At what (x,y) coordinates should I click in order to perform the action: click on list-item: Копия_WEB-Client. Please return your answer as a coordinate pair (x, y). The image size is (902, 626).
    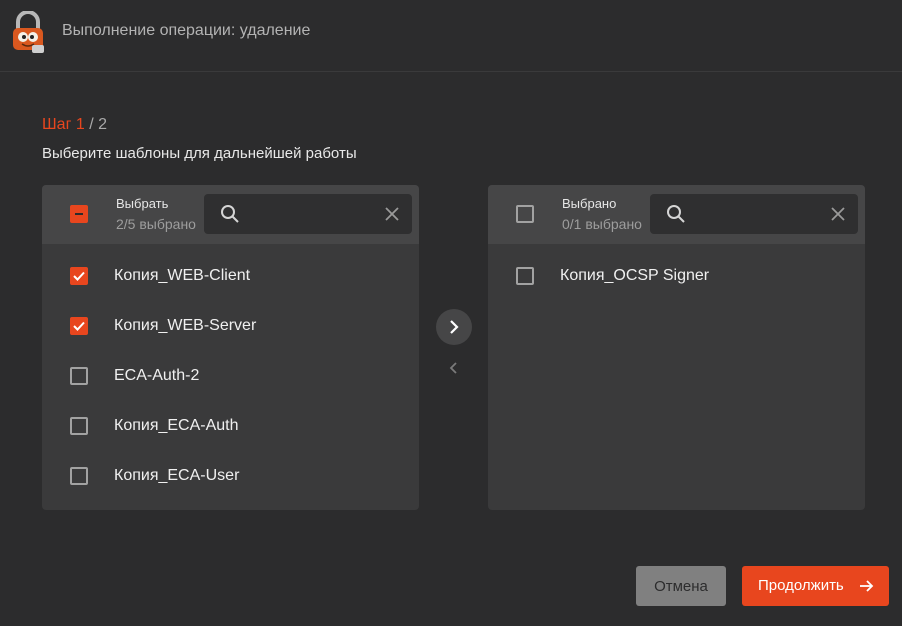
    Looking at the image, I should click on (230, 276).